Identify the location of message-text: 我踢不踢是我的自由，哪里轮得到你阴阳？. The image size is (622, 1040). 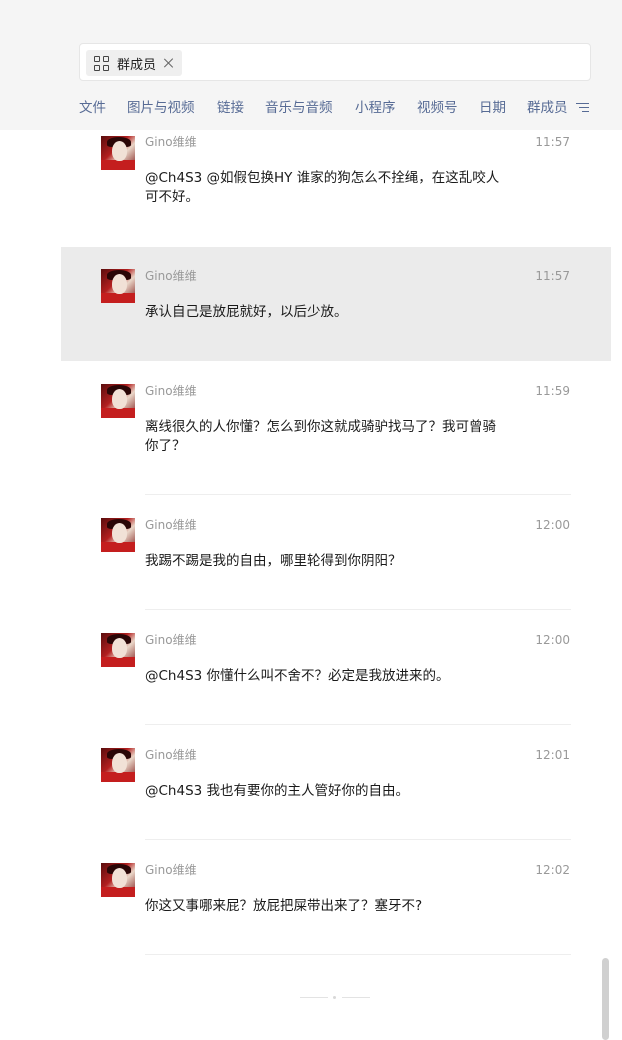
(273, 561).